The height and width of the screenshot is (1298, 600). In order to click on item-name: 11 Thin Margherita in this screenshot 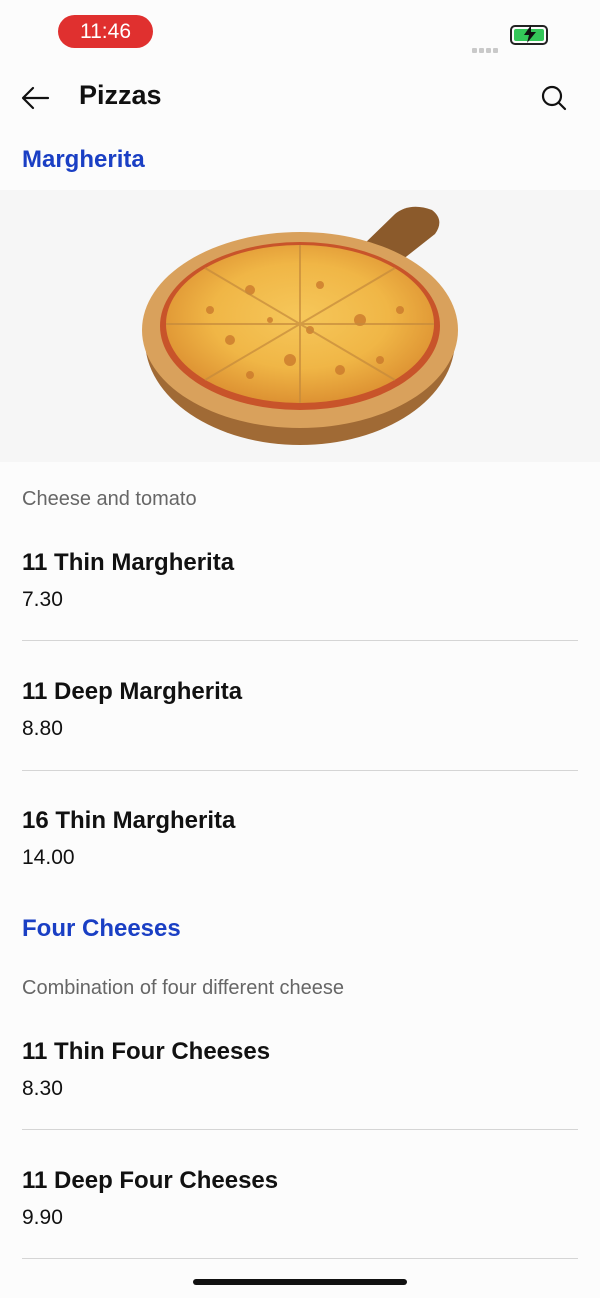, I will do `click(128, 562)`.